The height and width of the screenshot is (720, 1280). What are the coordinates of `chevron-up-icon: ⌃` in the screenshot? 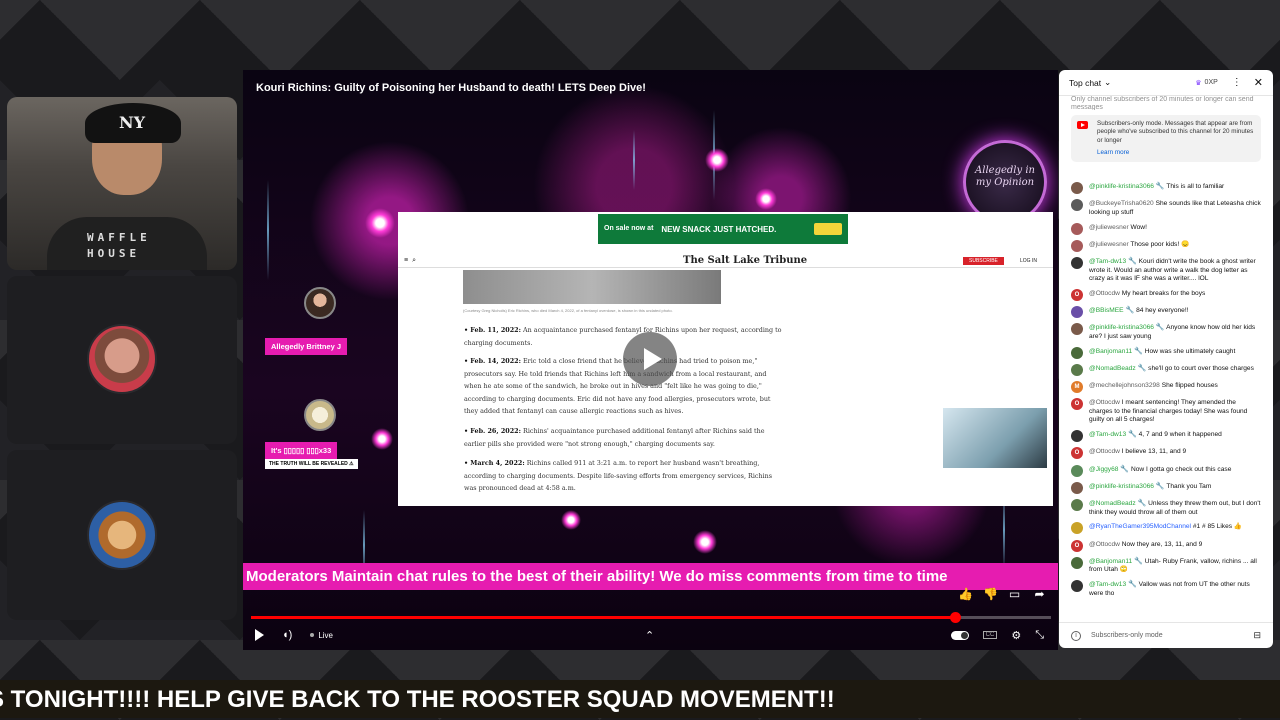 It's located at (649, 635).